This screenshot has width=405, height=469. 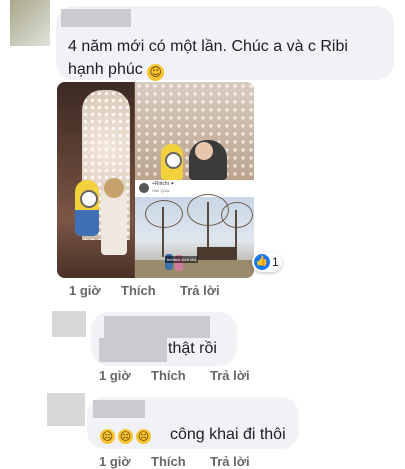 I want to click on photo-tag-label: behave dont shy, so click(x=182, y=259).